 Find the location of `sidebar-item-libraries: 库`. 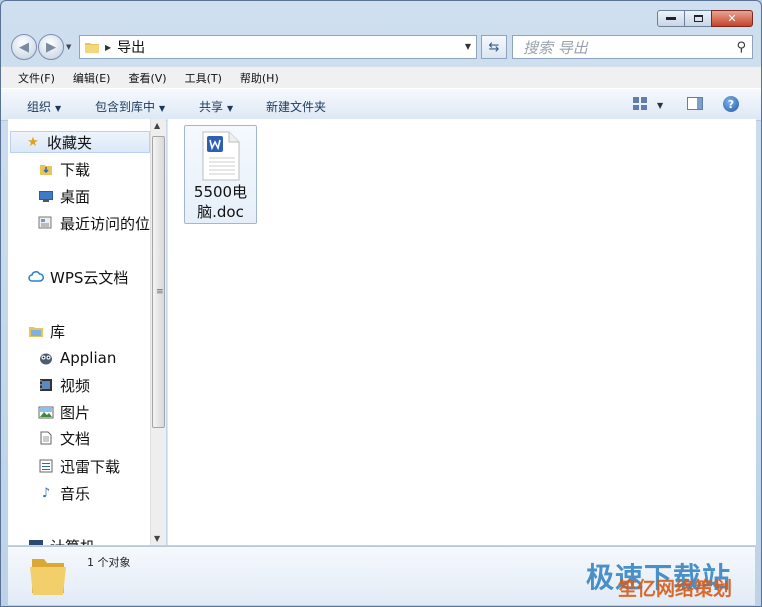

sidebar-item-libraries: 库 is located at coordinates (46, 331).